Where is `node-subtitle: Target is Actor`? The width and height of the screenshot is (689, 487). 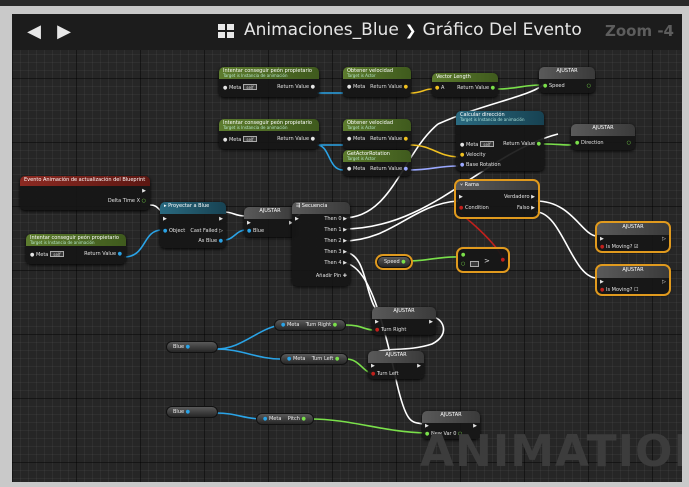 node-subtitle: Target is Actor is located at coordinates (361, 127).